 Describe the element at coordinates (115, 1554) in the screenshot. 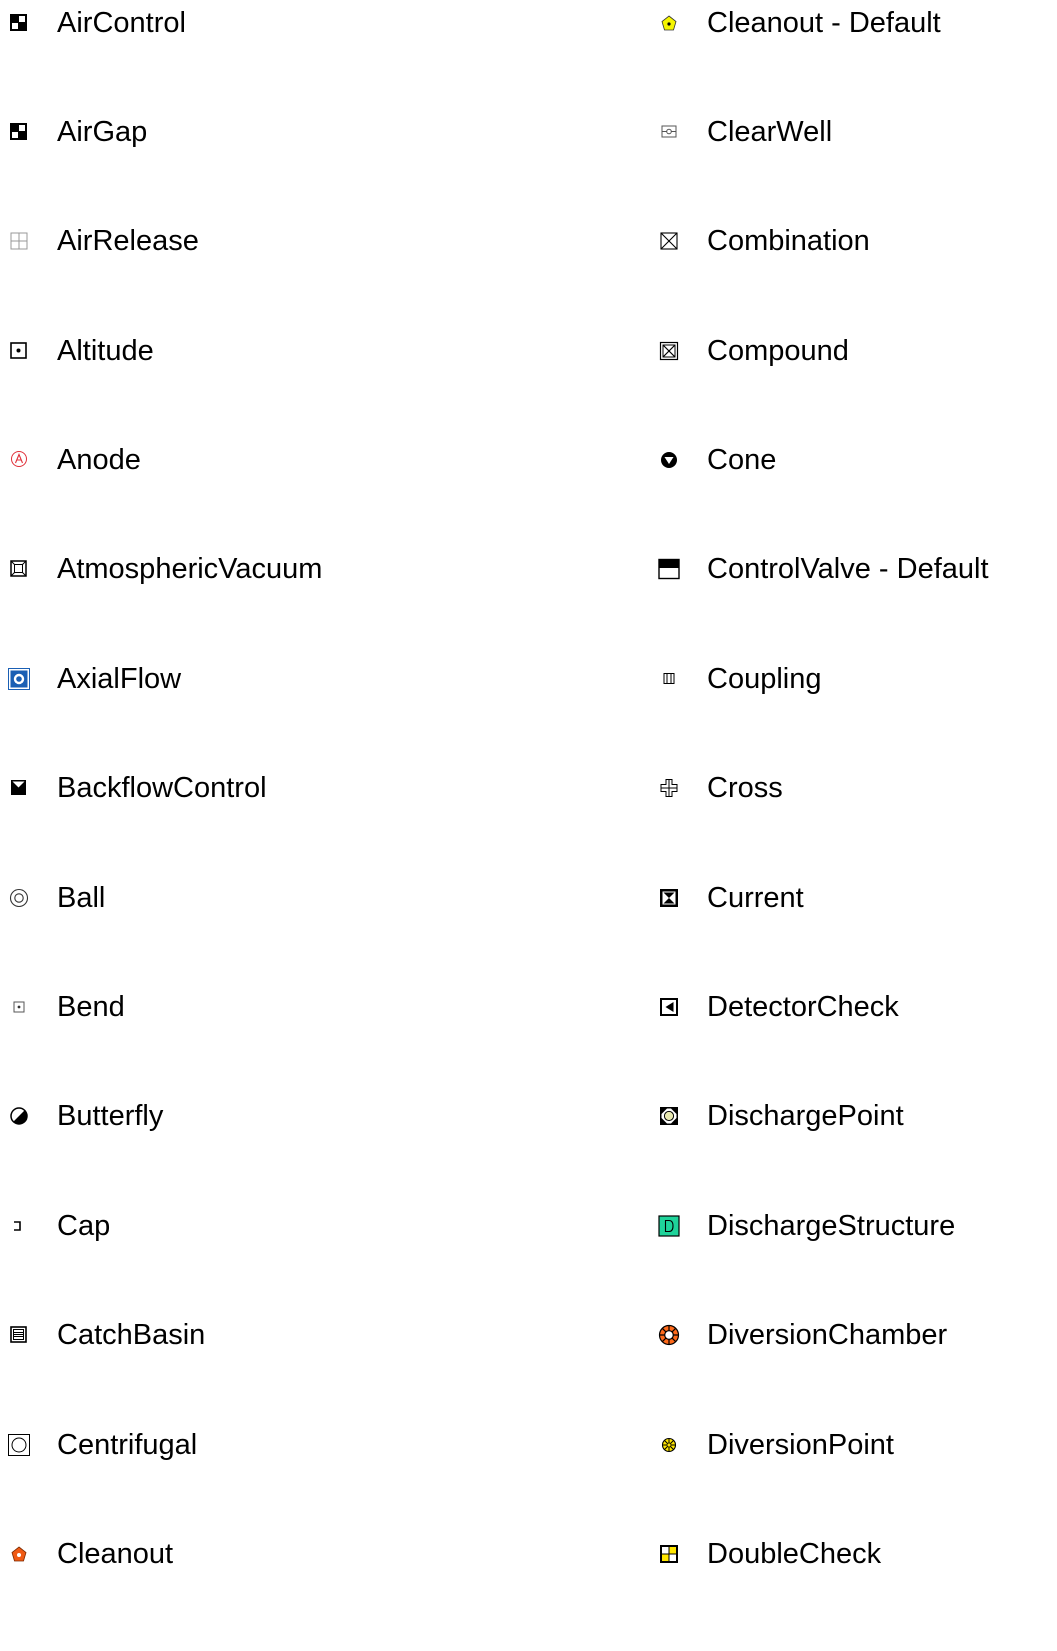

I see `legend-label: Cleanout` at that location.